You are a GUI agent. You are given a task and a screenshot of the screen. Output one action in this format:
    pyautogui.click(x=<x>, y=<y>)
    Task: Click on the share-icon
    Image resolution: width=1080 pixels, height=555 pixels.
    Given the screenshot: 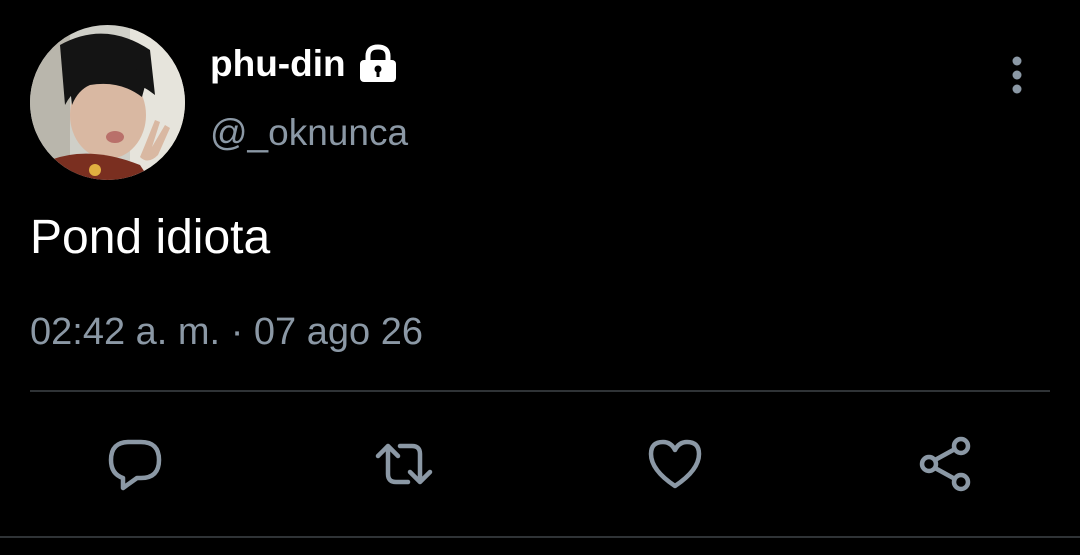 What is the action you would take?
    pyautogui.click(x=945, y=464)
    